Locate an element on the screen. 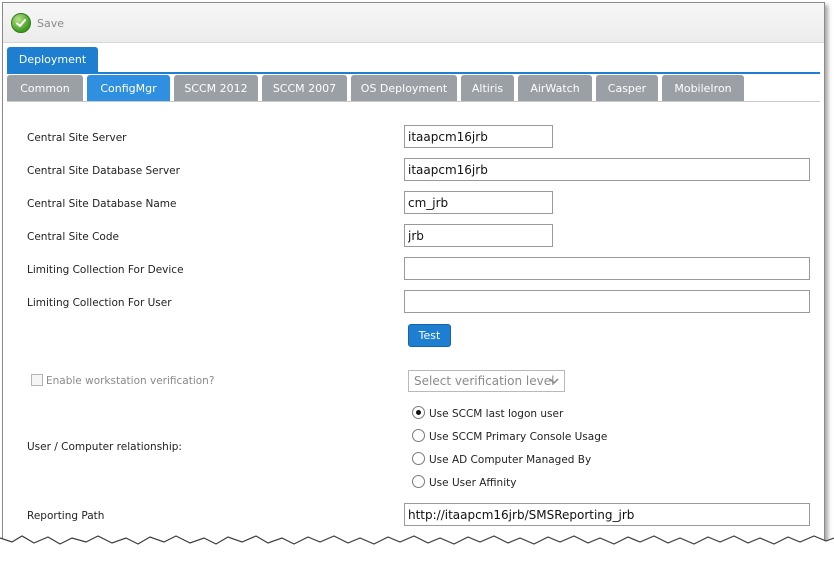 This screenshot has width=834, height=562. subtab-altiris: Altiris is located at coordinates (487, 88).